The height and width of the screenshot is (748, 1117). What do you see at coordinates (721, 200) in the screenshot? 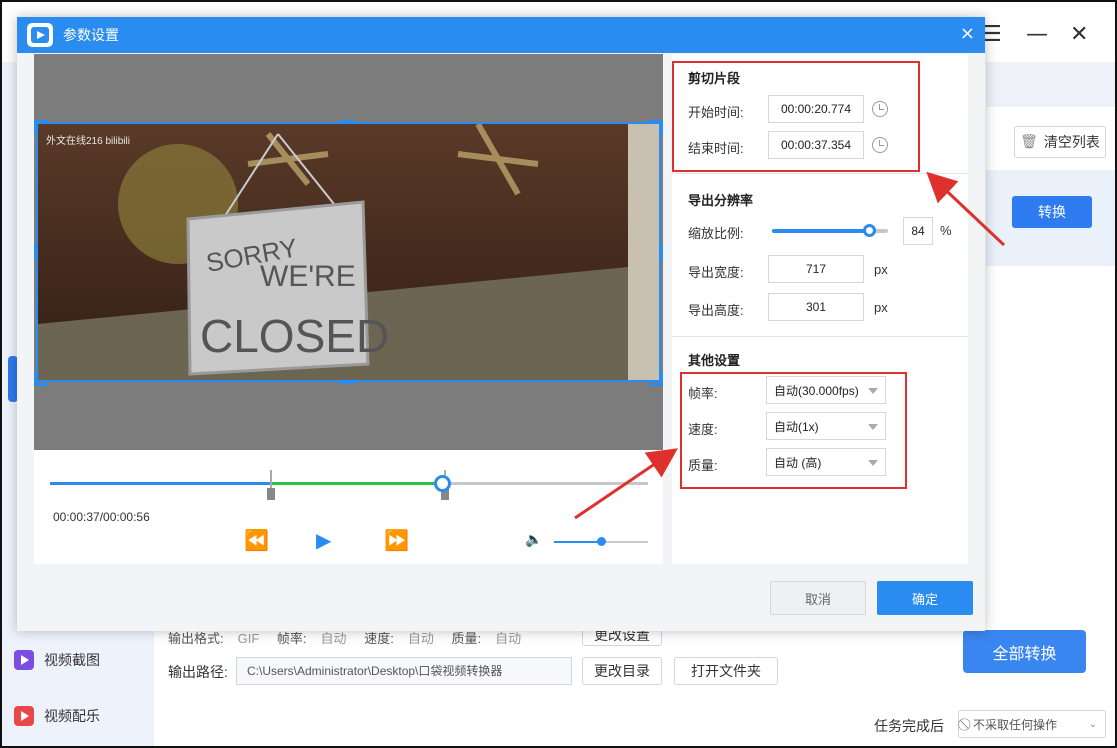
I see `resolution-section-title: 导出分辨率` at bounding box center [721, 200].